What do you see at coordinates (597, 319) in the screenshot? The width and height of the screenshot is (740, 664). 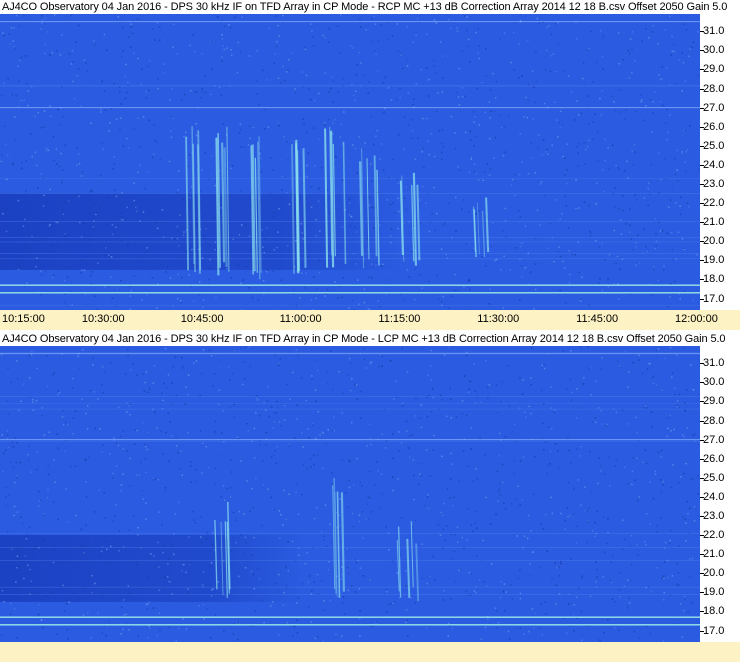 I see `x-tick-label: 11:45:00` at bounding box center [597, 319].